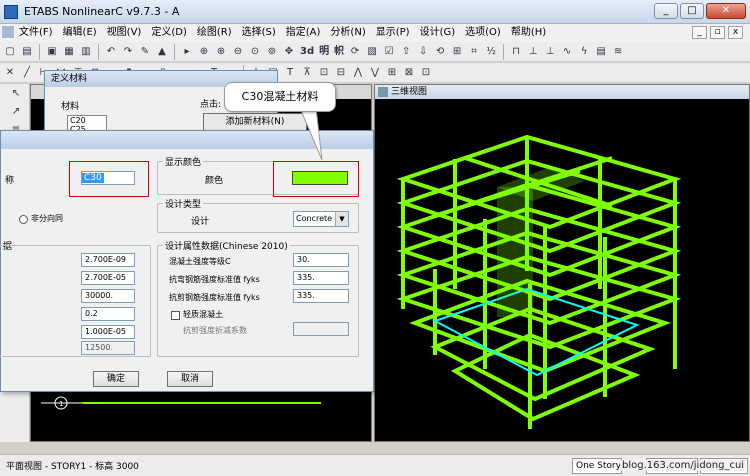 The image size is (750, 476). Describe the element at coordinates (116, 379) in the screenshot. I see `ok-button: 确定` at that location.